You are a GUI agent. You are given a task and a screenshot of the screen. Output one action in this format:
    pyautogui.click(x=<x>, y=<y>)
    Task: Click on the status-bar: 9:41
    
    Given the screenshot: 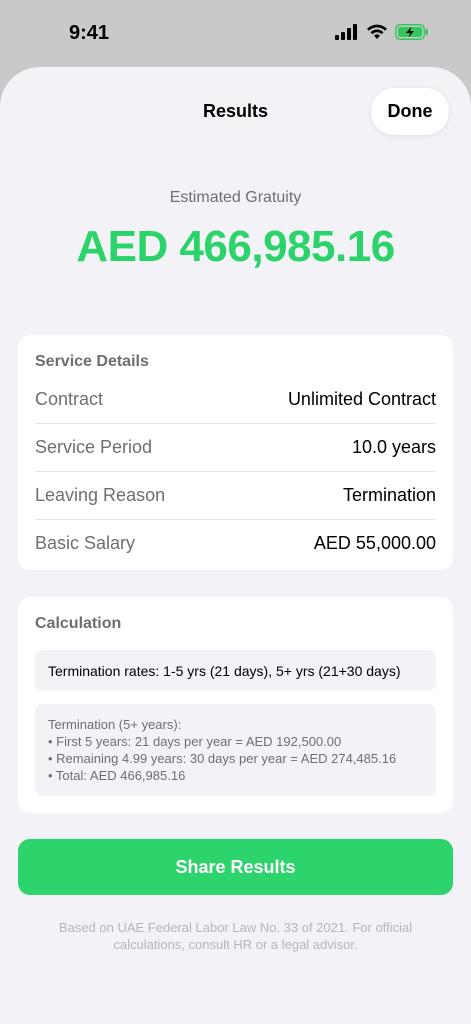 What is the action you would take?
    pyautogui.click(x=235, y=33)
    